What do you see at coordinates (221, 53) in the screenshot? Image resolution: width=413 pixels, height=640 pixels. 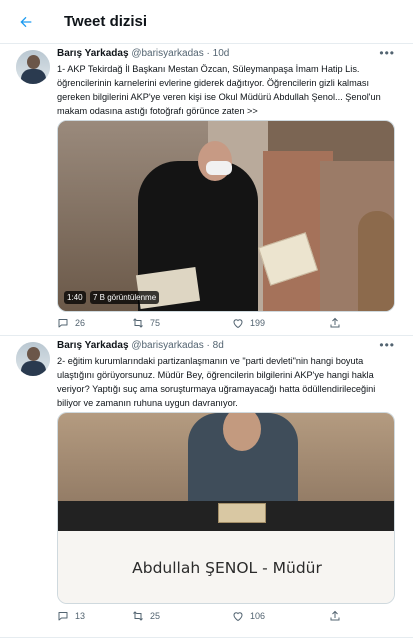 I see `tweet-time: 10d` at bounding box center [221, 53].